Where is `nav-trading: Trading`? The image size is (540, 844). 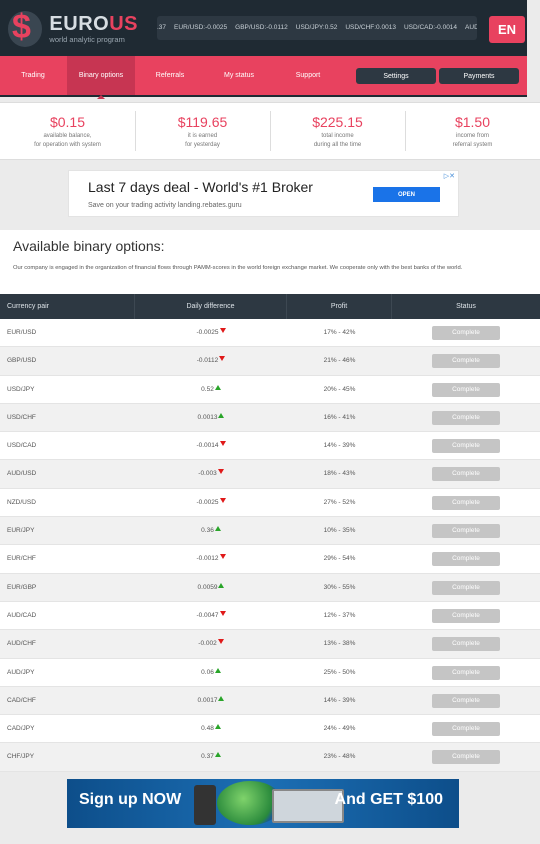
nav-trading: Trading is located at coordinates (33, 75).